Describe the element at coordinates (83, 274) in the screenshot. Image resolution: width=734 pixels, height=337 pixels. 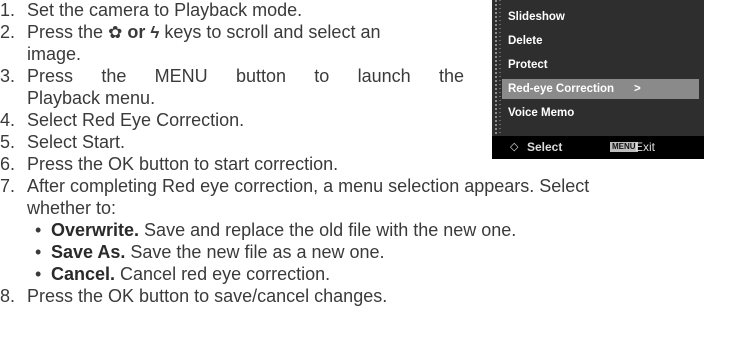
I see `option-term: Cancel.` at that location.